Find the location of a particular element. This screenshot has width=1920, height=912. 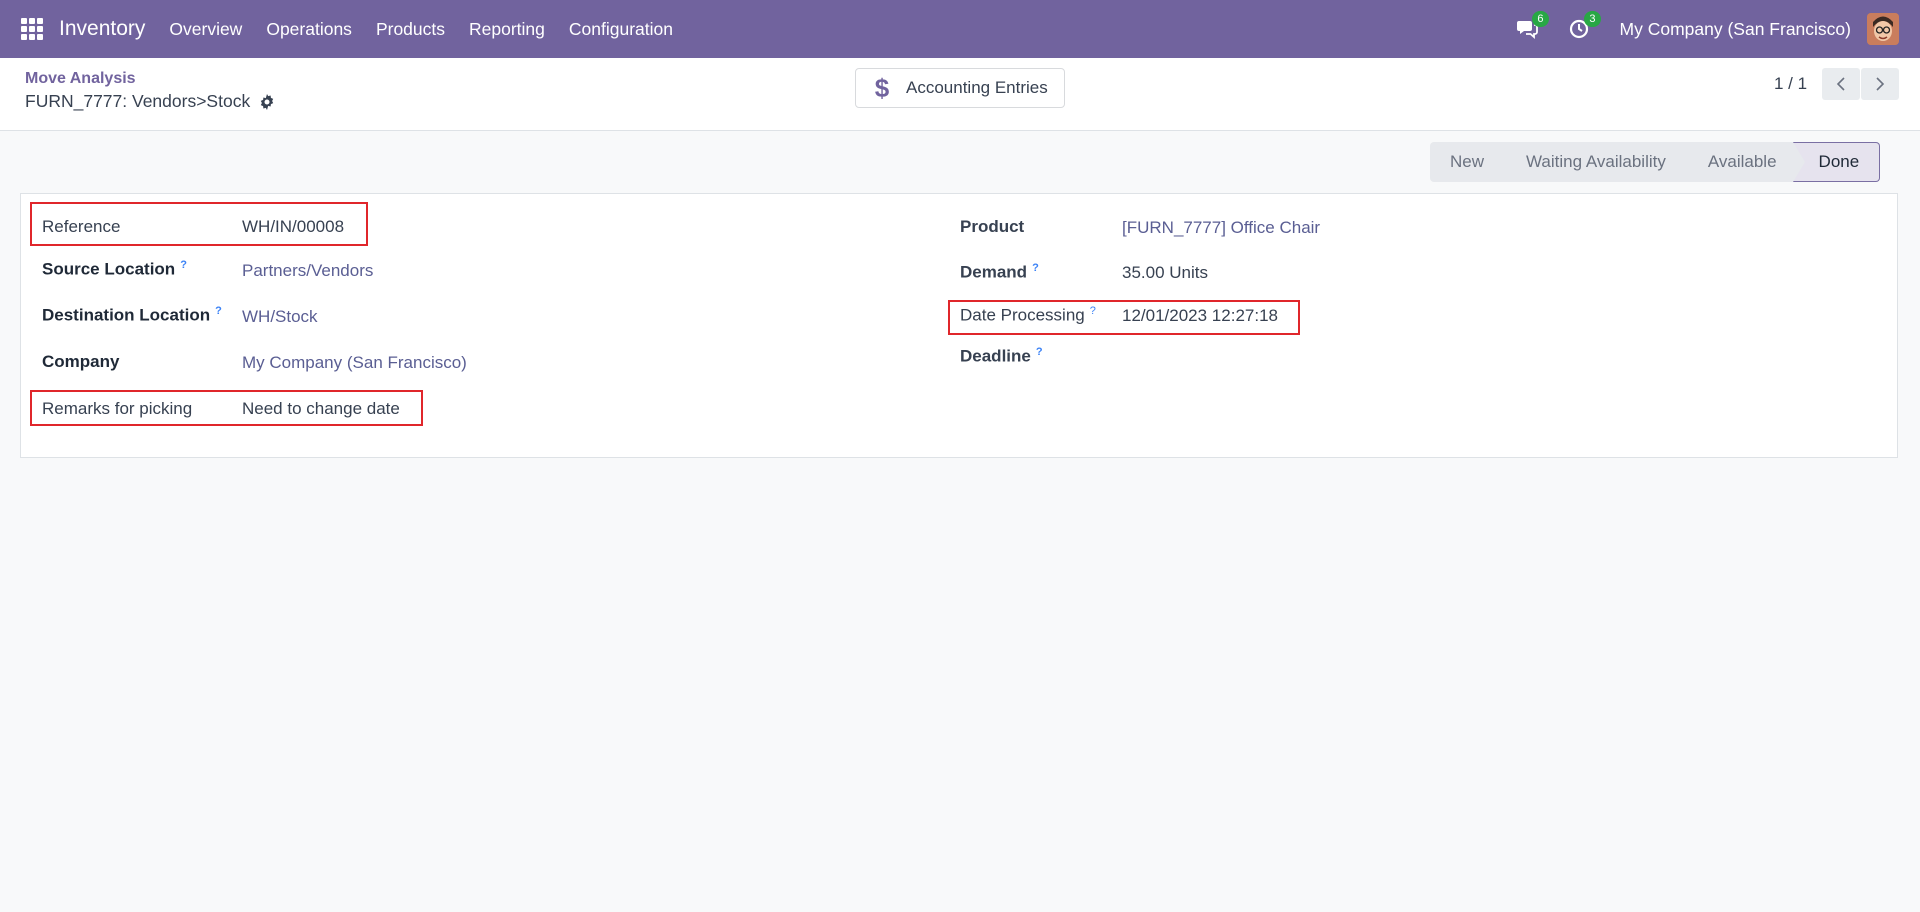

deadline-label-text: Deadline is located at coordinates (995, 356).